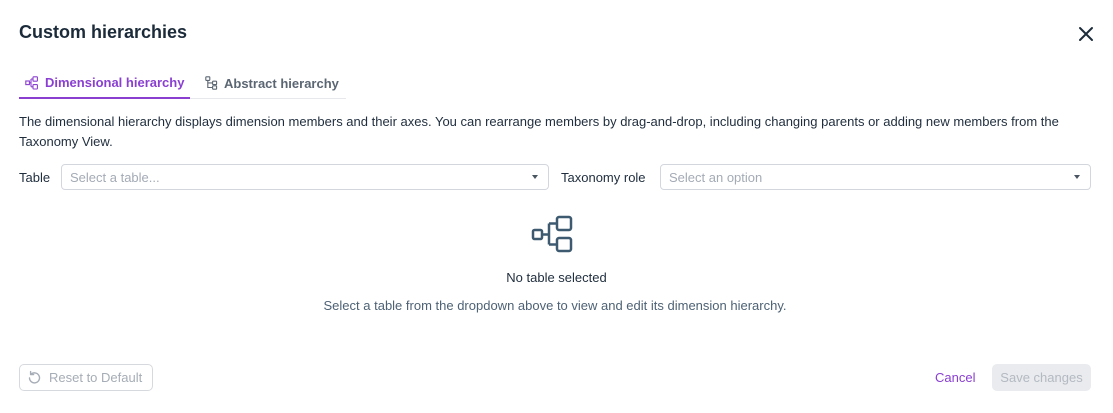 The height and width of the screenshot is (413, 1113). Describe the element at coordinates (875, 177) in the screenshot. I see `taxonomy-role-select: Select an option` at that location.